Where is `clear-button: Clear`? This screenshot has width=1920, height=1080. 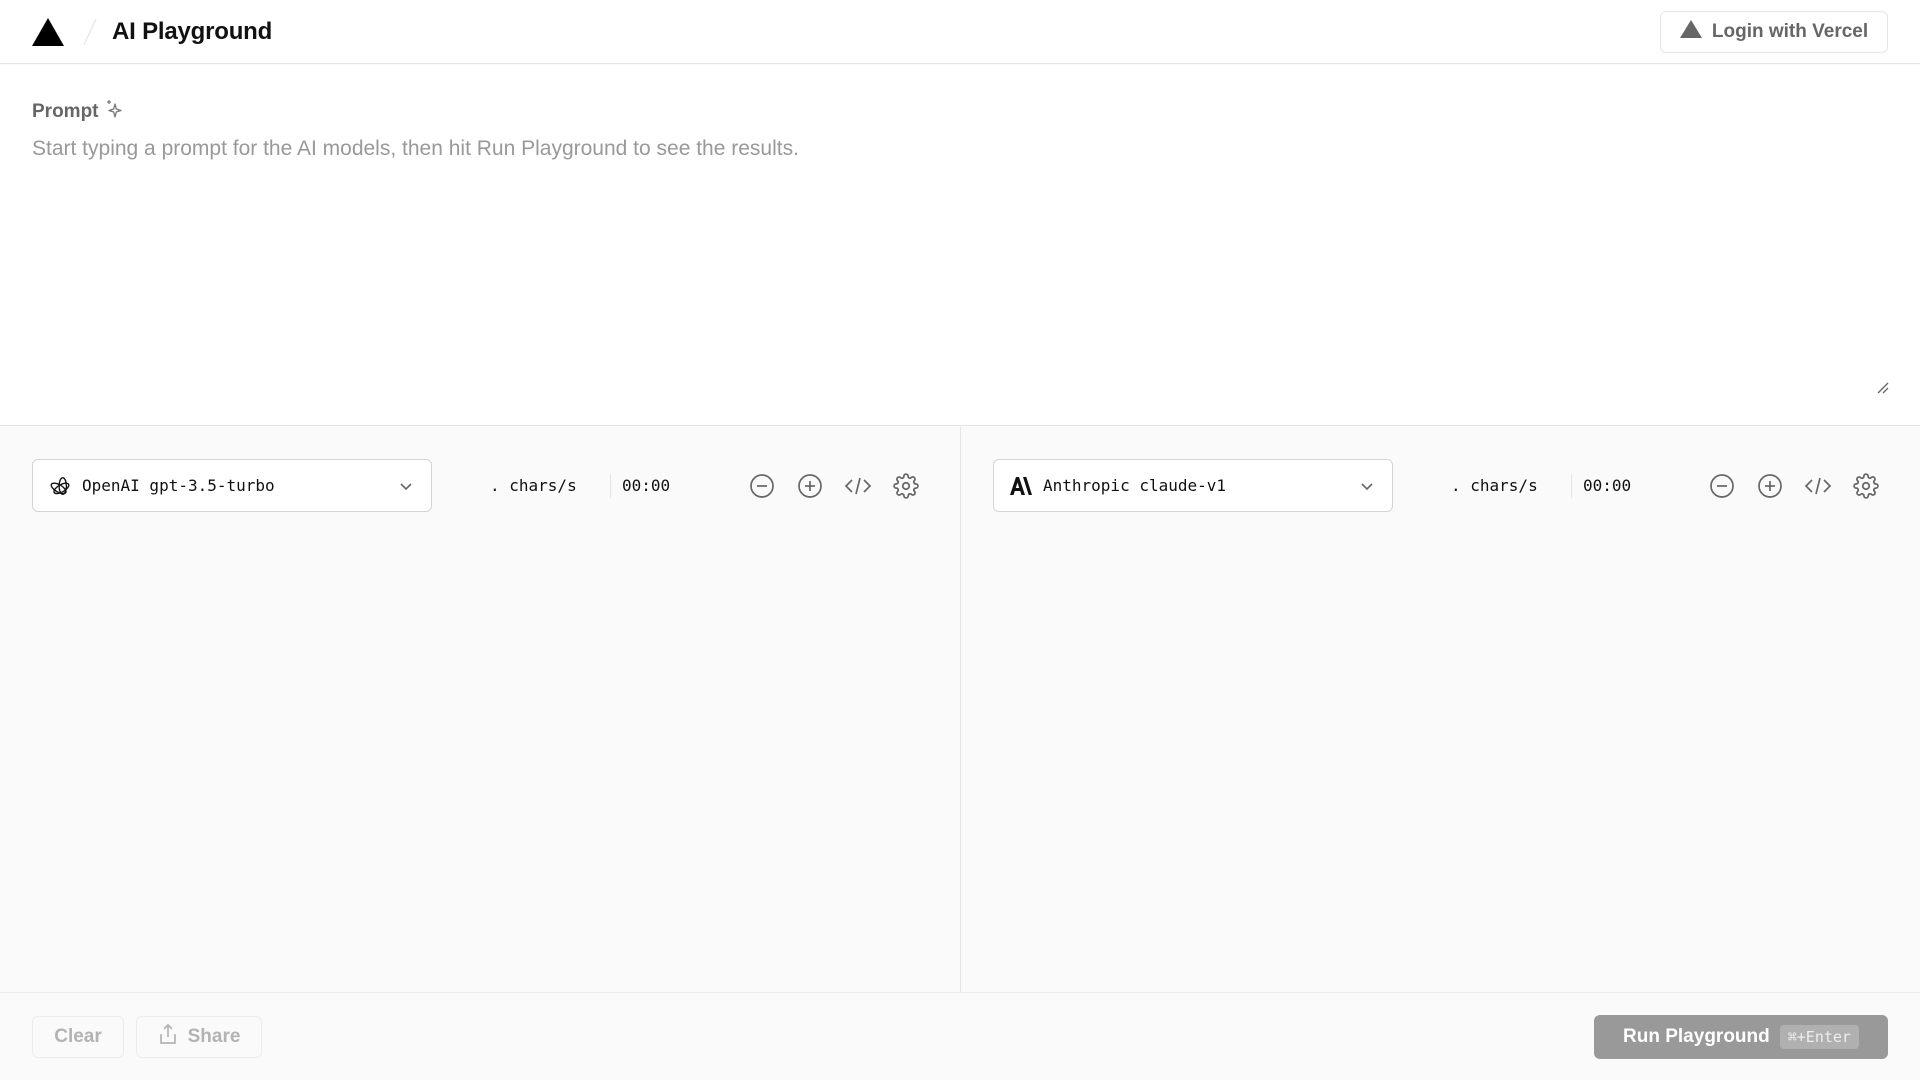
clear-button: Clear is located at coordinates (78, 1037).